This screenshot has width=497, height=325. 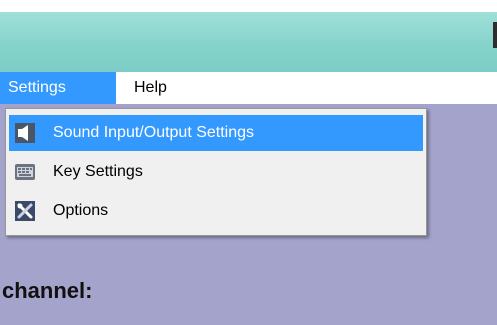 What do you see at coordinates (58, 88) in the screenshot?
I see `menu-settings: Settings` at bounding box center [58, 88].